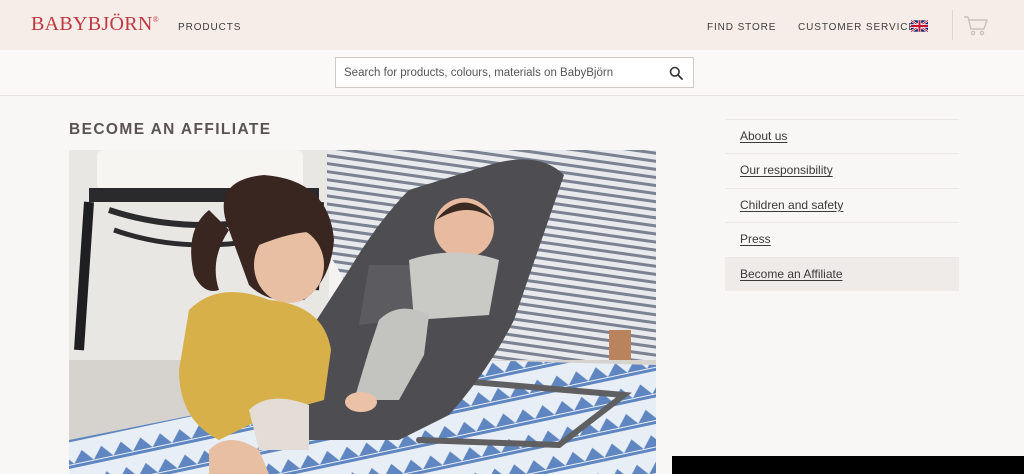  What do you see at coordinates (857, 27) in the screenshot?
I see `nav-customer-service-link: CUSTOMER SERVICE` at bounding box center [857, 27].